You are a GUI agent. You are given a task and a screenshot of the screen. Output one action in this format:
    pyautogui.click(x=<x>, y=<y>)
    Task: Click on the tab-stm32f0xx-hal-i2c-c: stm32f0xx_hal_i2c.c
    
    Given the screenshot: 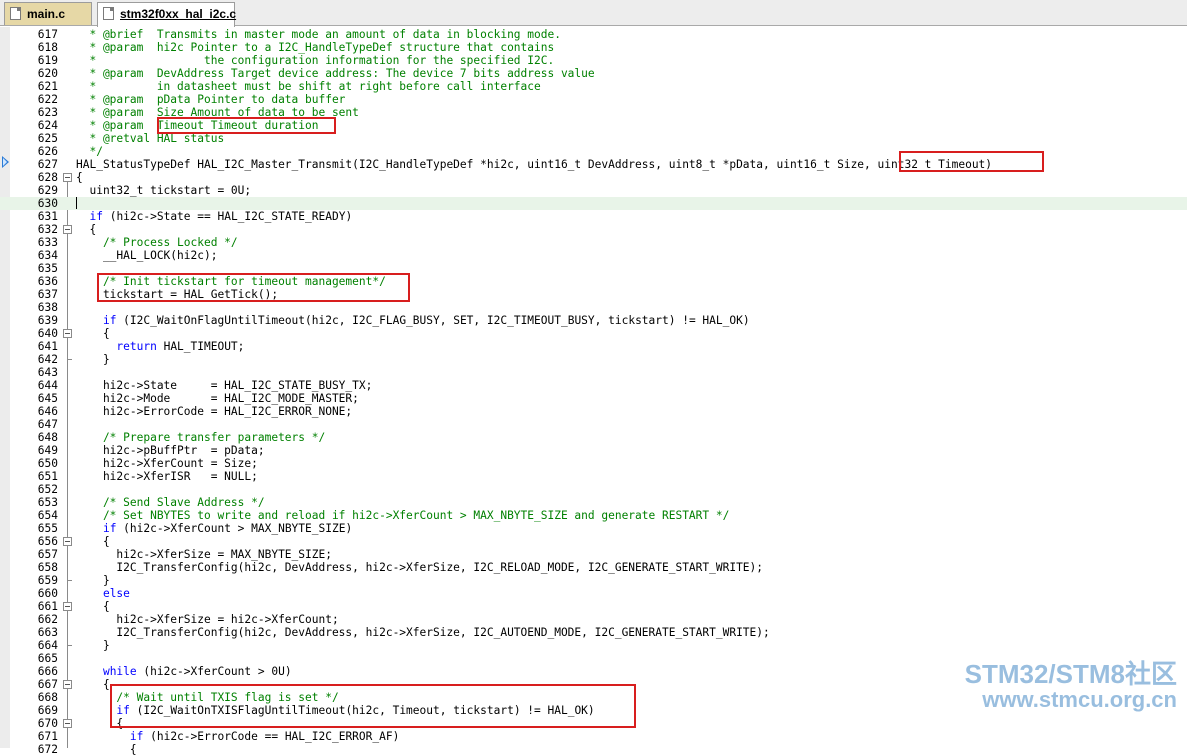 What is the action you would take?
    pyautogui.click(x=166, y=14)
    